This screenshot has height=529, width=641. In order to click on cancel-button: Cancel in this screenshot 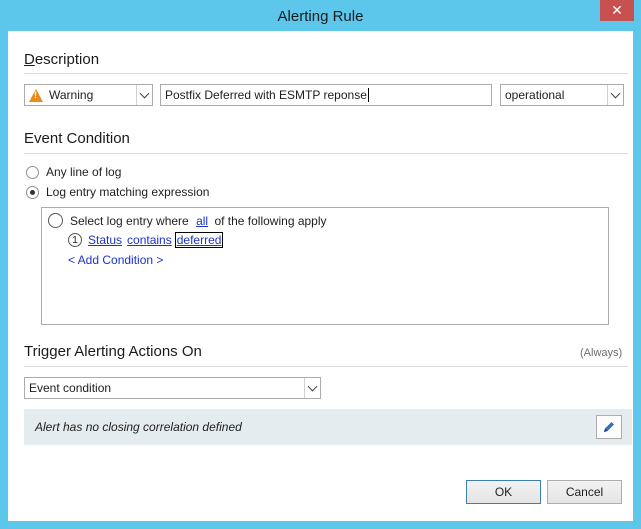, I will do `click(584, 492)`.